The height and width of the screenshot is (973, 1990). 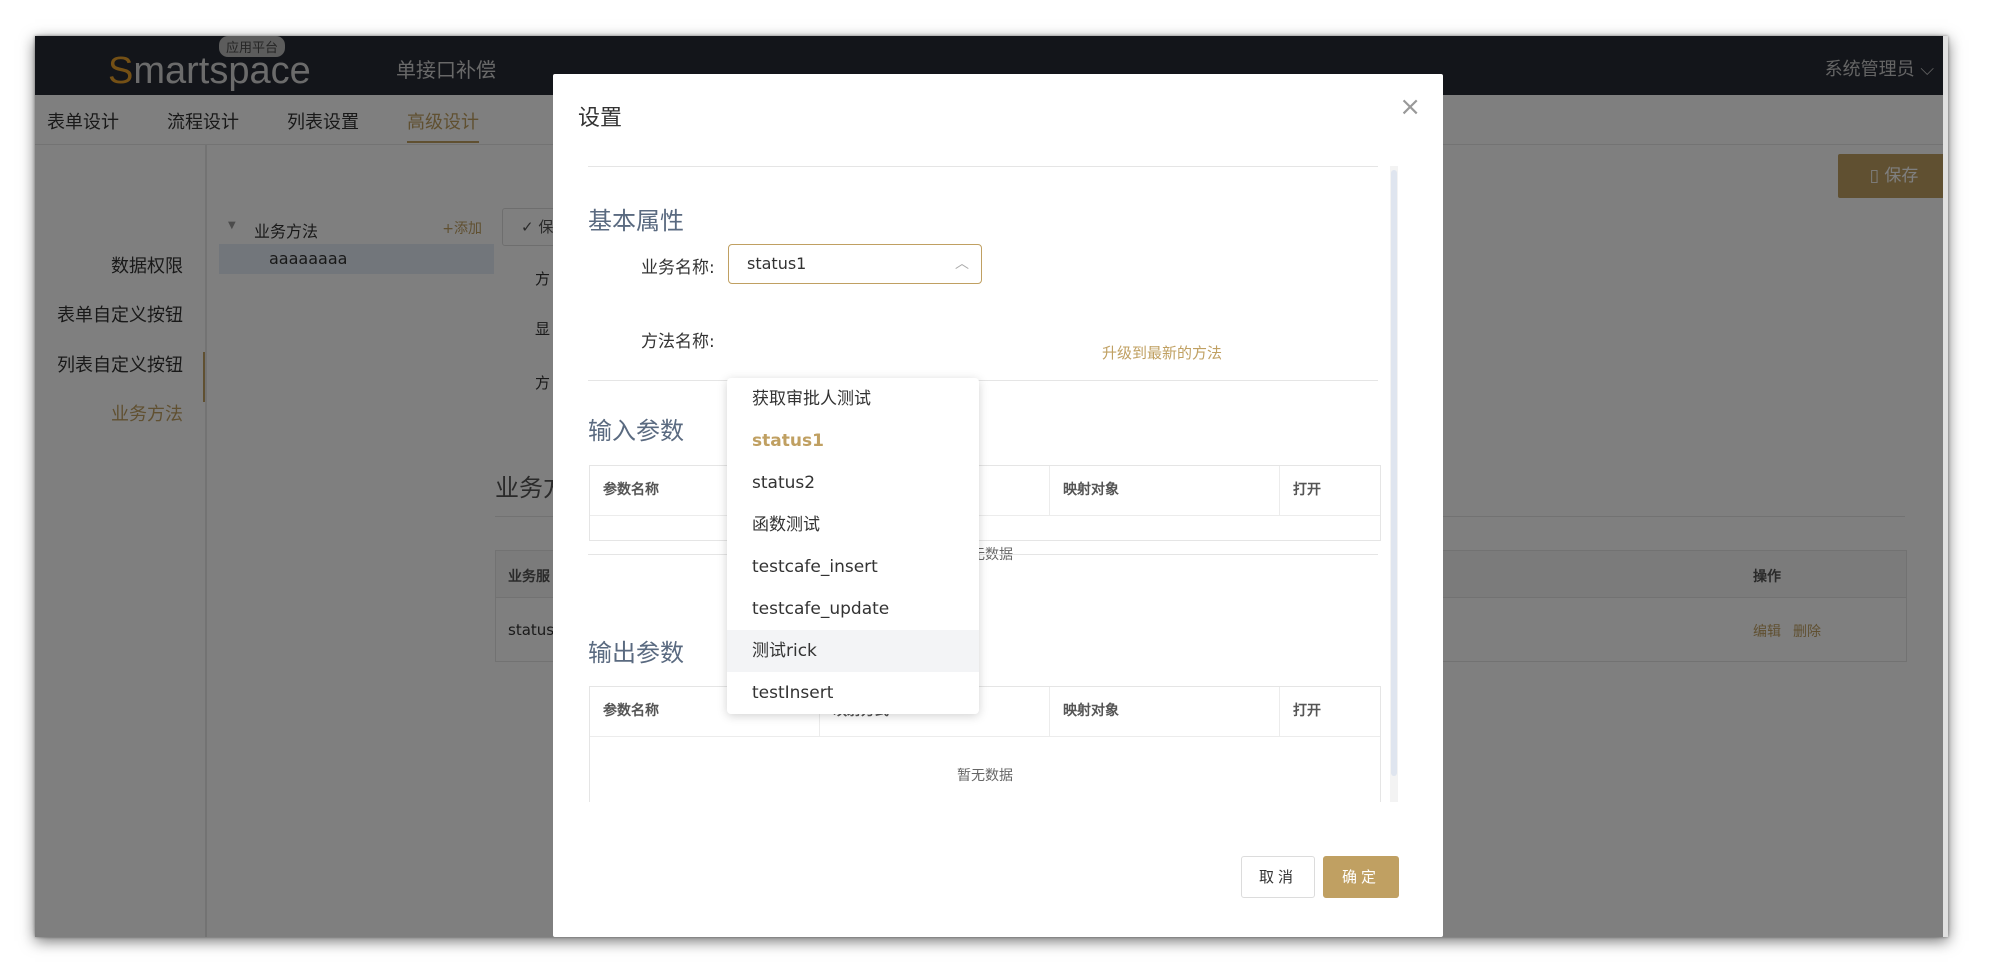 What do you see at coordinates (1361, 877) in the screenshot?
I see `confirm-button: 确定` at bounding box center [1361, 877].